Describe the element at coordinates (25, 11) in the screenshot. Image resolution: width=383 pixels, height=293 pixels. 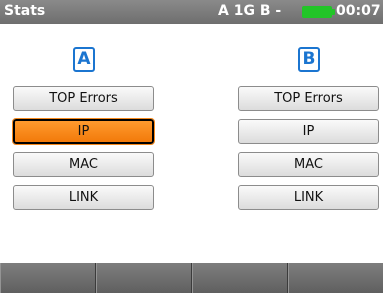
I see `page-title: Stats` at that location.